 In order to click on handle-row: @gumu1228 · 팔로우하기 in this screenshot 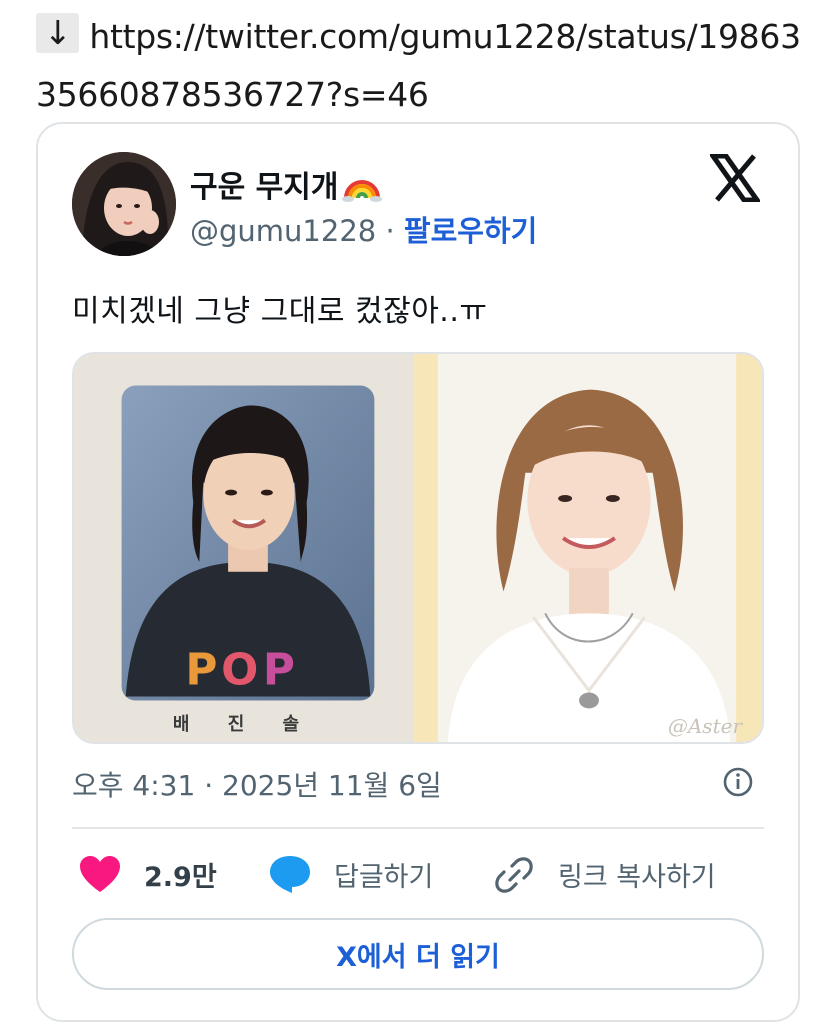, I will do `click(363, 229)`.